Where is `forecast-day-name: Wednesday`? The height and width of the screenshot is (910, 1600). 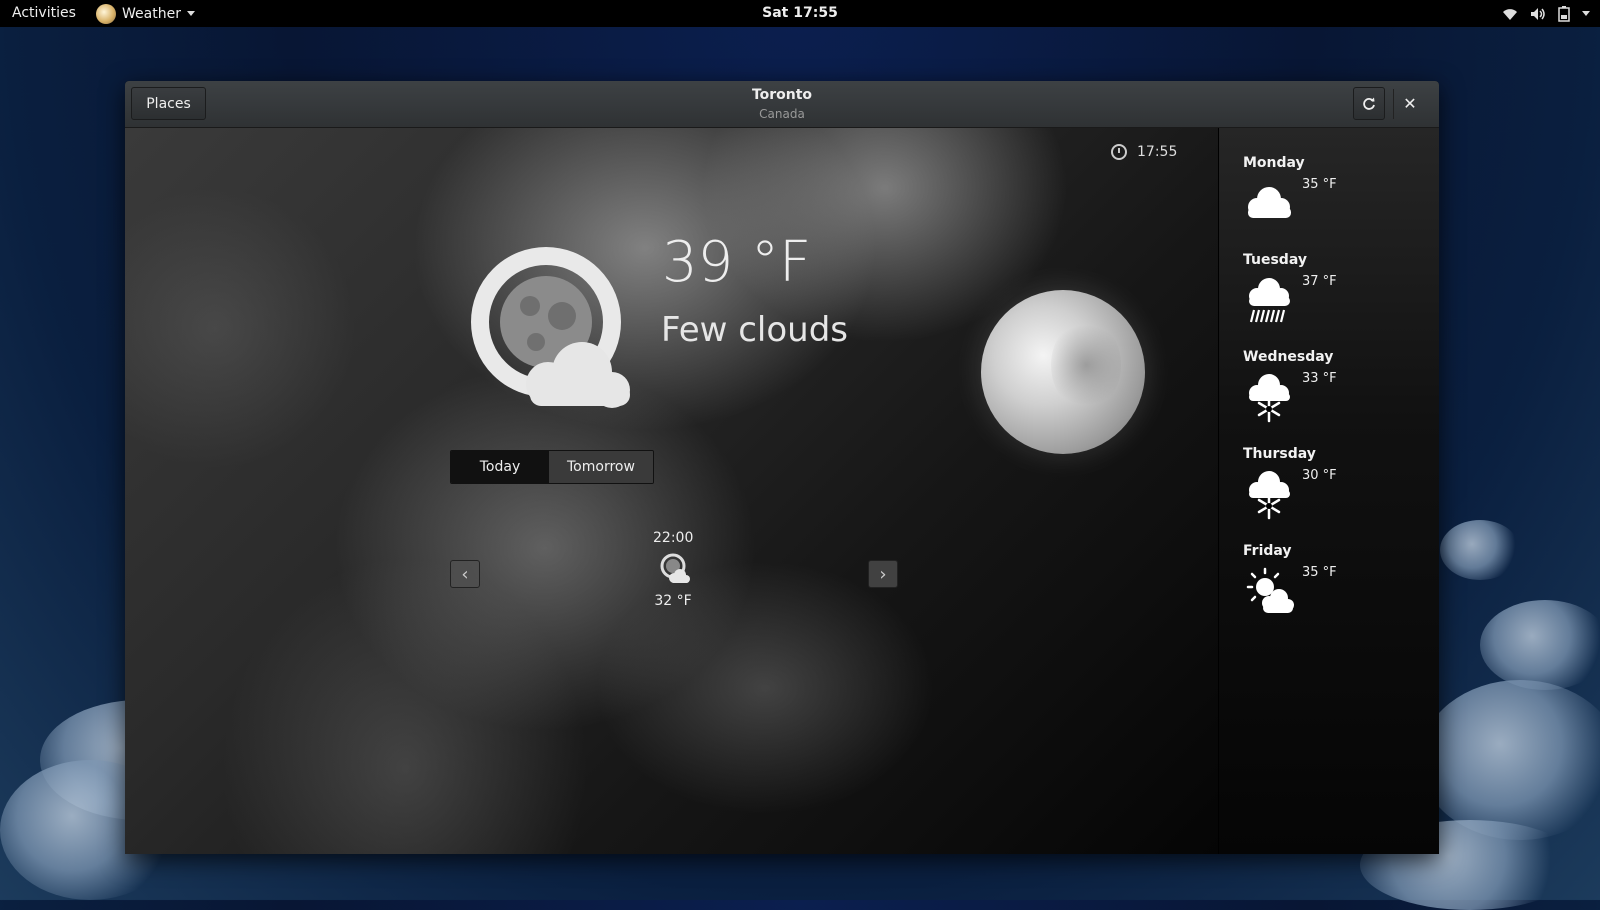 forecast-day-name: Wednesday is located at coordinates (1288, 357).